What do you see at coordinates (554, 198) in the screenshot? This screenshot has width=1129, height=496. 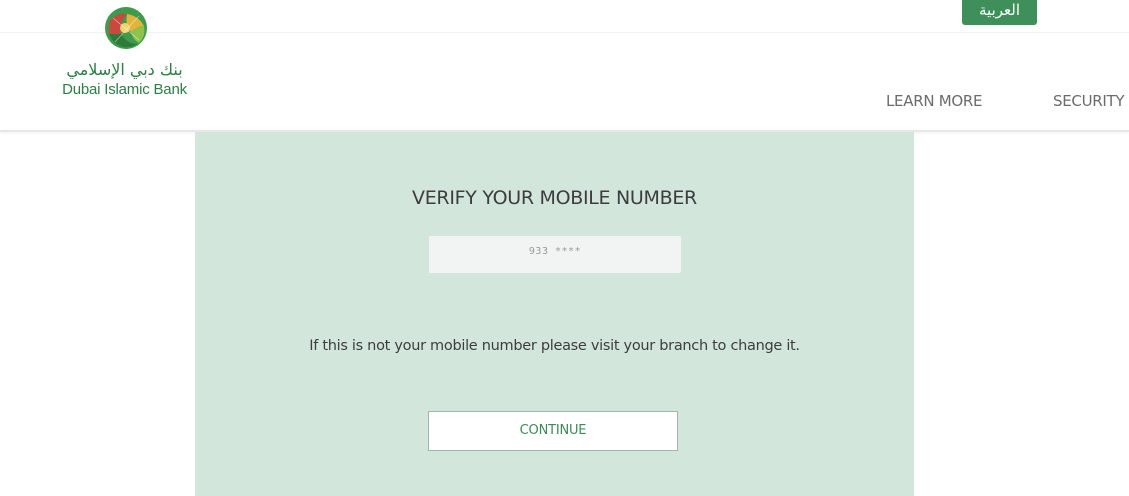 I see `page-title: VERIFY YOUR MOBILE NUMBER` at bounding box center [554, 198].